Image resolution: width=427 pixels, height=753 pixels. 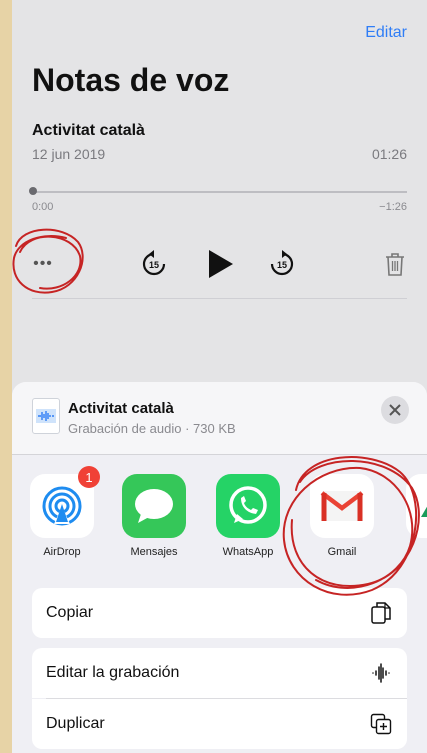 What do you see at coordinates (248, 506) in the screenshot?
I see `whatsapp-icon` at bounding box center [248, 506].